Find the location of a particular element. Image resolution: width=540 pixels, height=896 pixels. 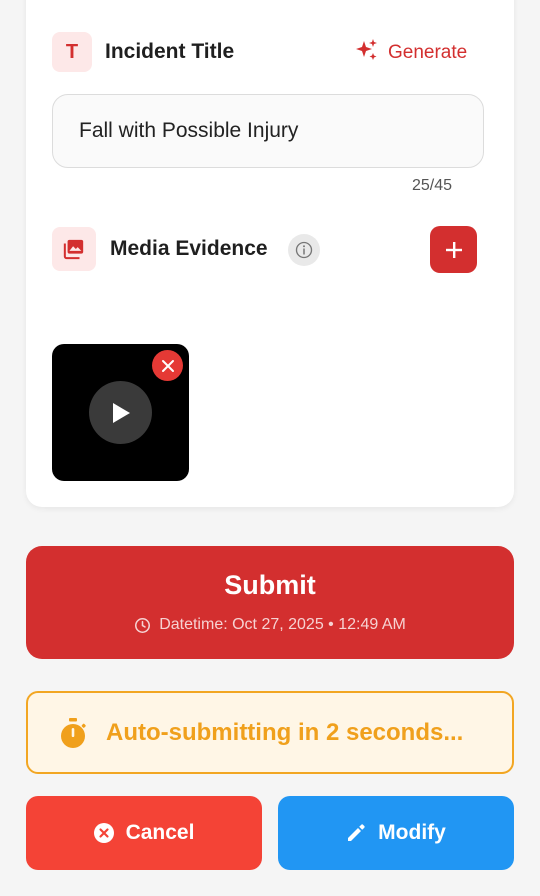

clock-icon is located at coordinates (143, 625).